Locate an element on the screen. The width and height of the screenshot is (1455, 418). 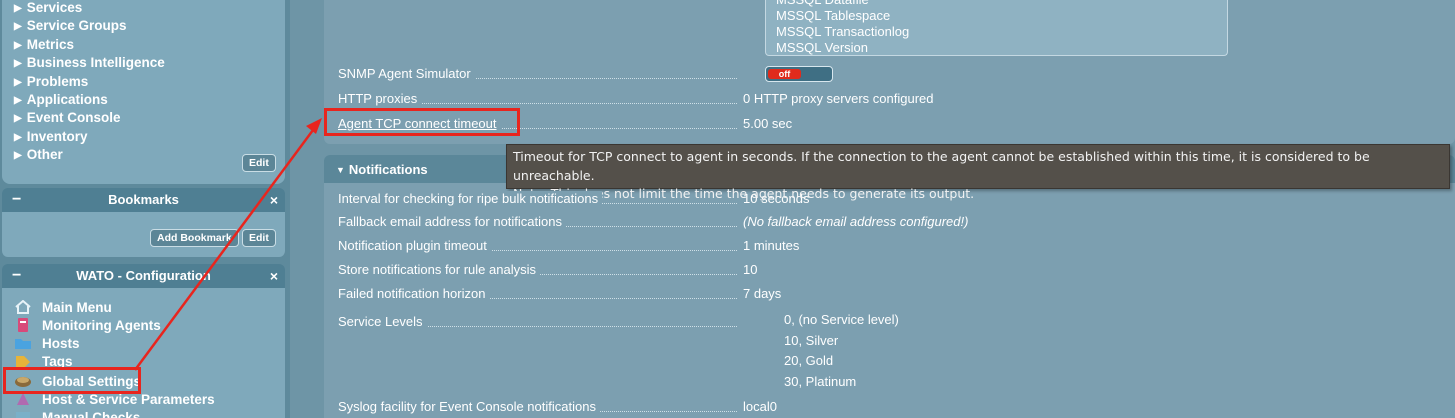
wato-title: WATO - Configuration is located at coordinates (143, 275).